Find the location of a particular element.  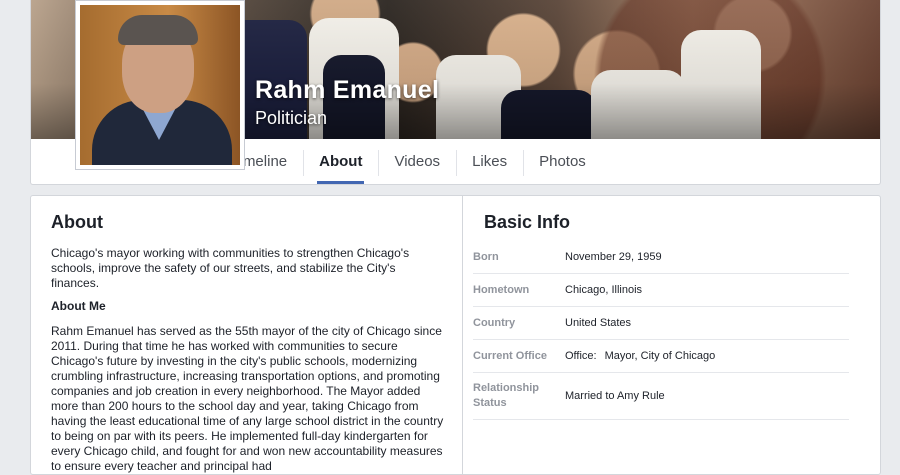

country-value: United States is located at coordinates (598, 323).